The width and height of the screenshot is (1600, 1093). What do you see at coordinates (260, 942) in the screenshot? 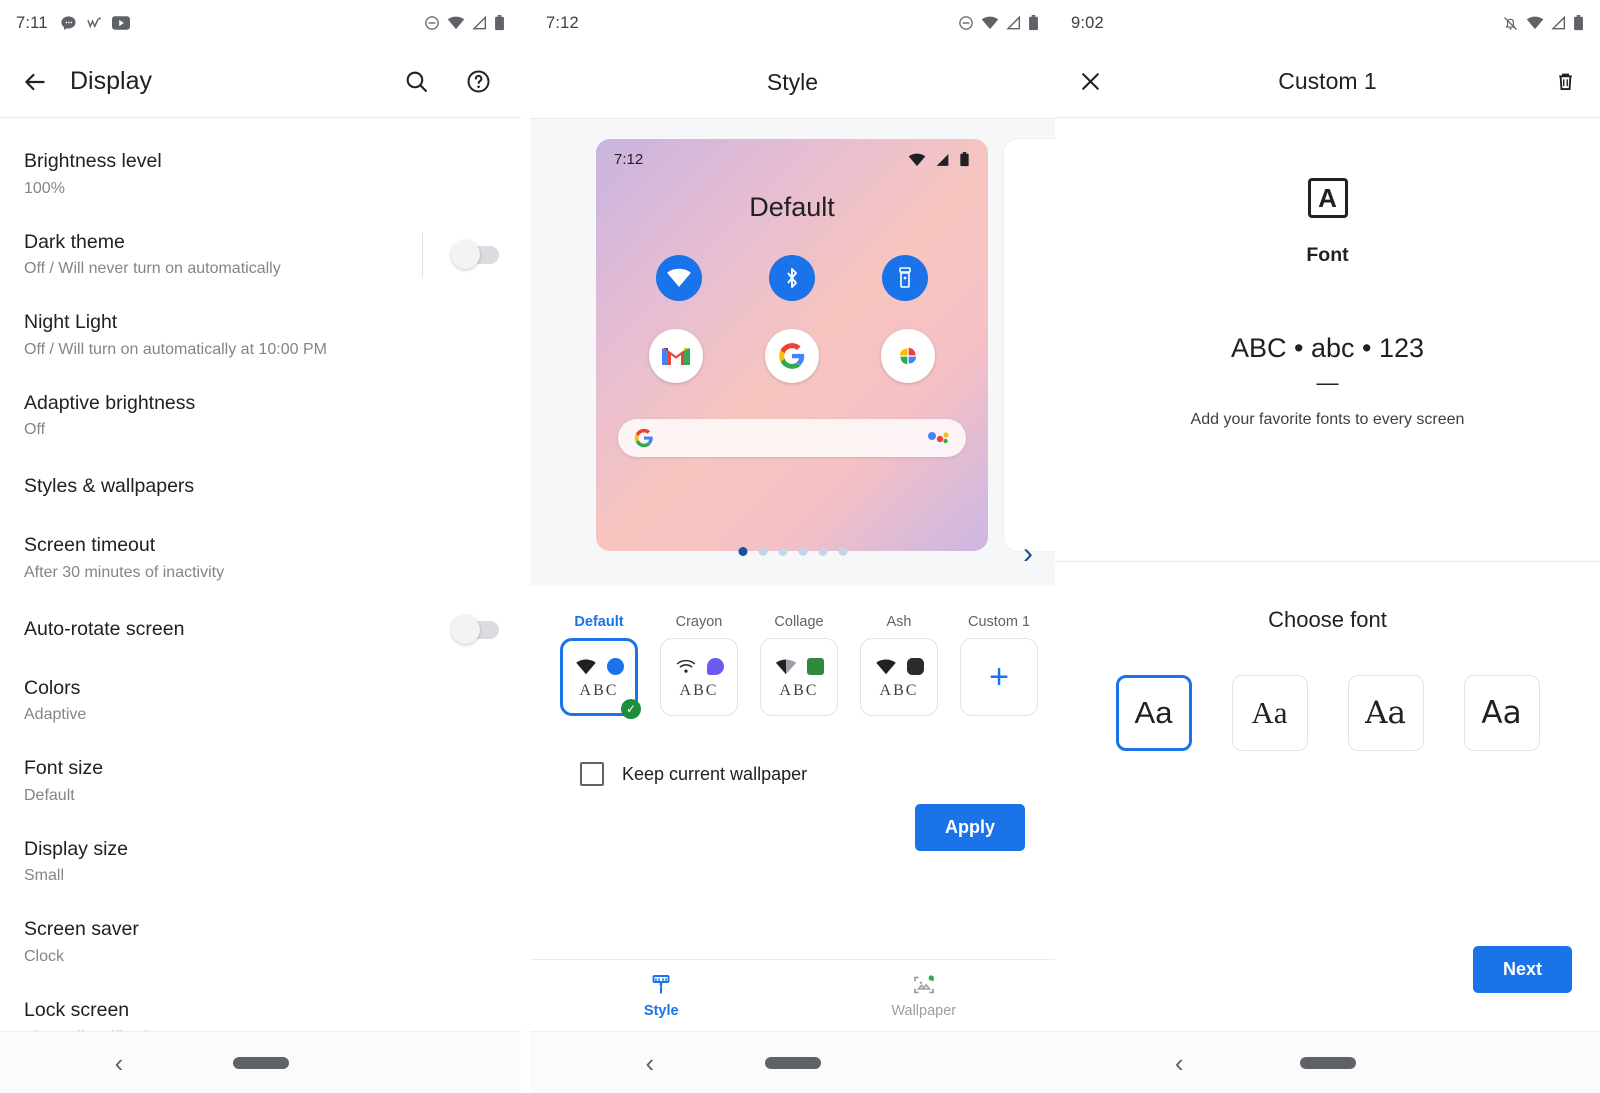
I see `setting-row-screen-saver: Screen saver Clock` at bounding box center [260, 942].